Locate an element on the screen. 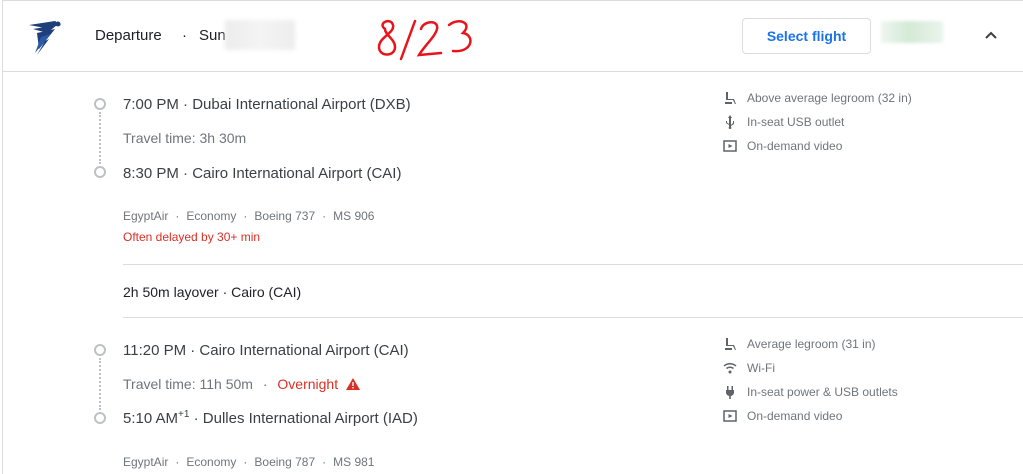  amenity-power: In-seat power & USB outlets is located at coordinates (810, 392).